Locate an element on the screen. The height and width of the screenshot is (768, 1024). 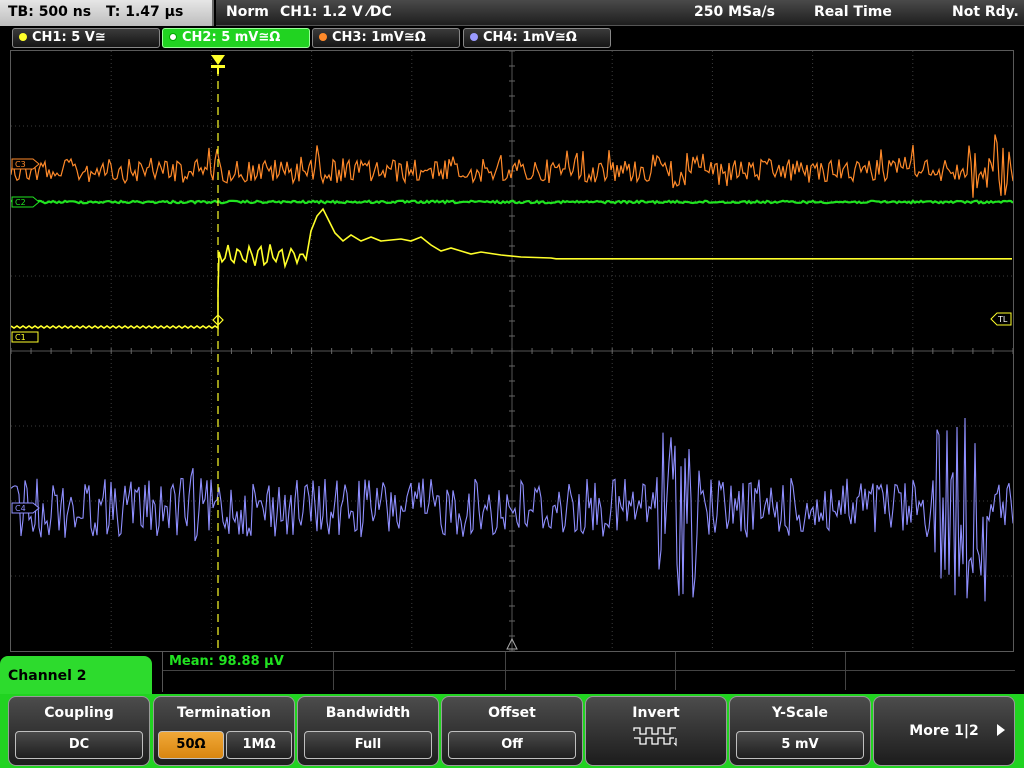
bandwidth-softkey: Bandwidth Full is located at coordinates (368, 731).